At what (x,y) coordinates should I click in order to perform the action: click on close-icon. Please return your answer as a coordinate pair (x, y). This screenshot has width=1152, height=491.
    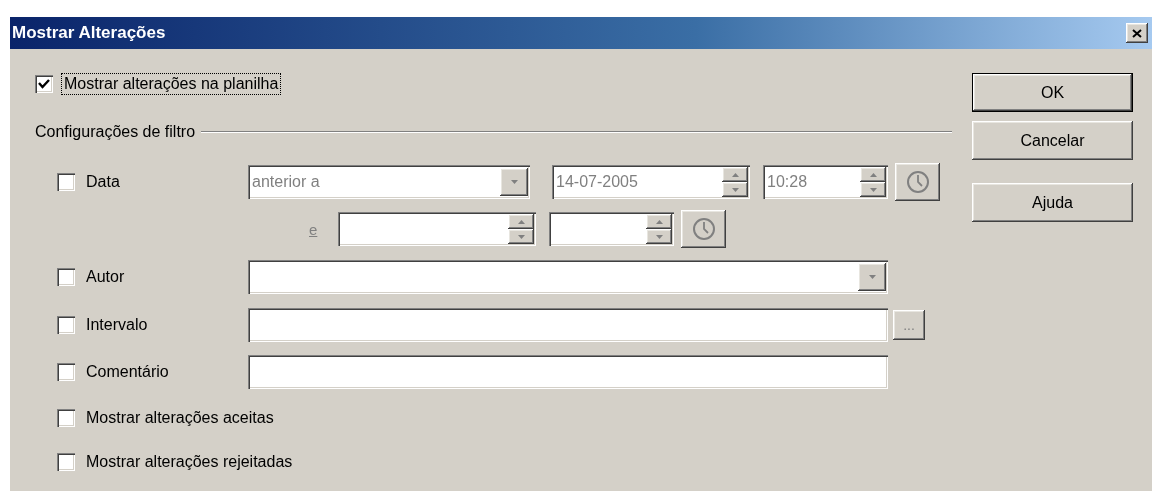
    Looking at the image, I should click on (1137, 33).